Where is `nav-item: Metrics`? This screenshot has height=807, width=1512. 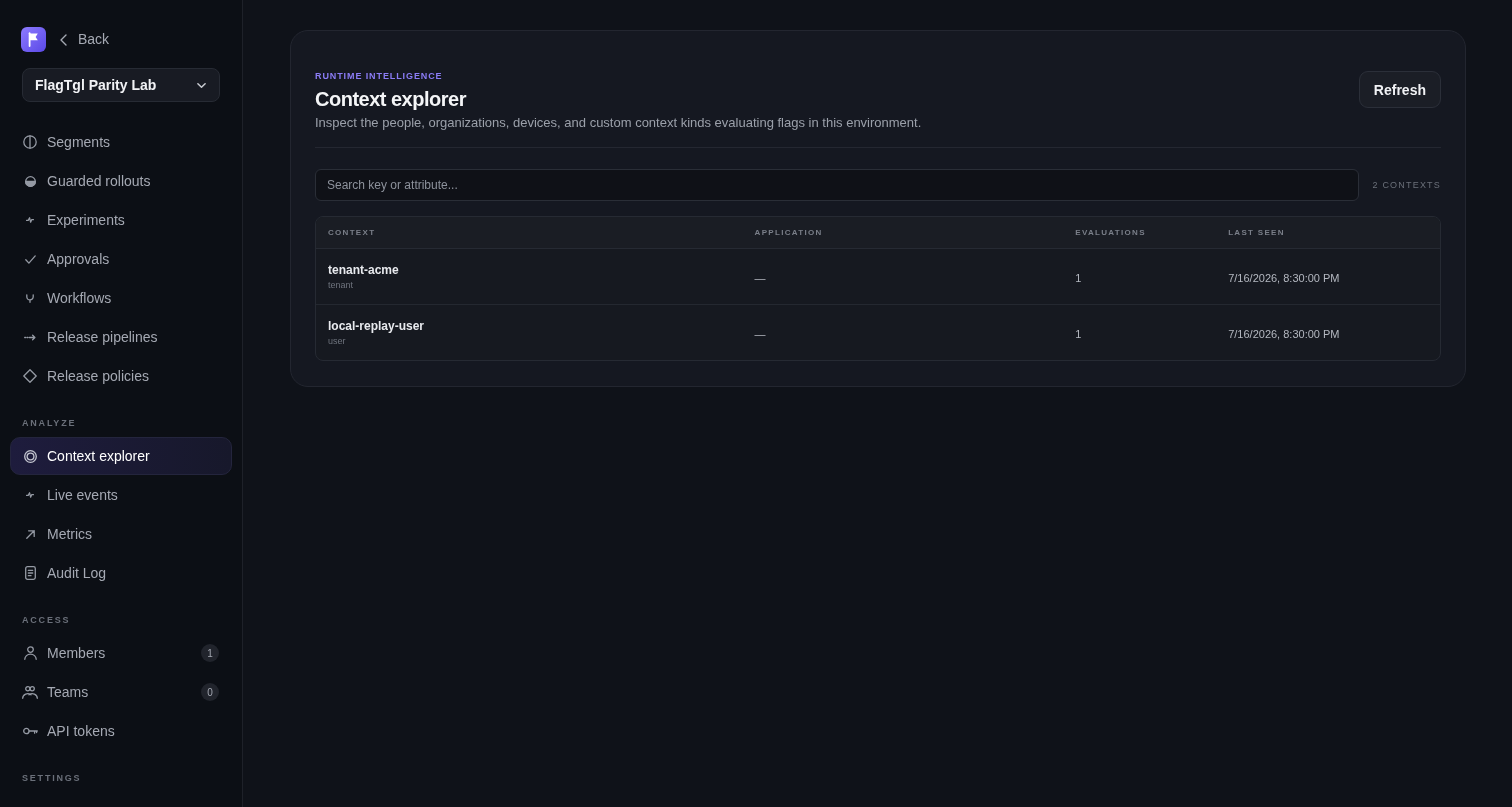
nav-item: Metrics is located at coordinates (121, 534).